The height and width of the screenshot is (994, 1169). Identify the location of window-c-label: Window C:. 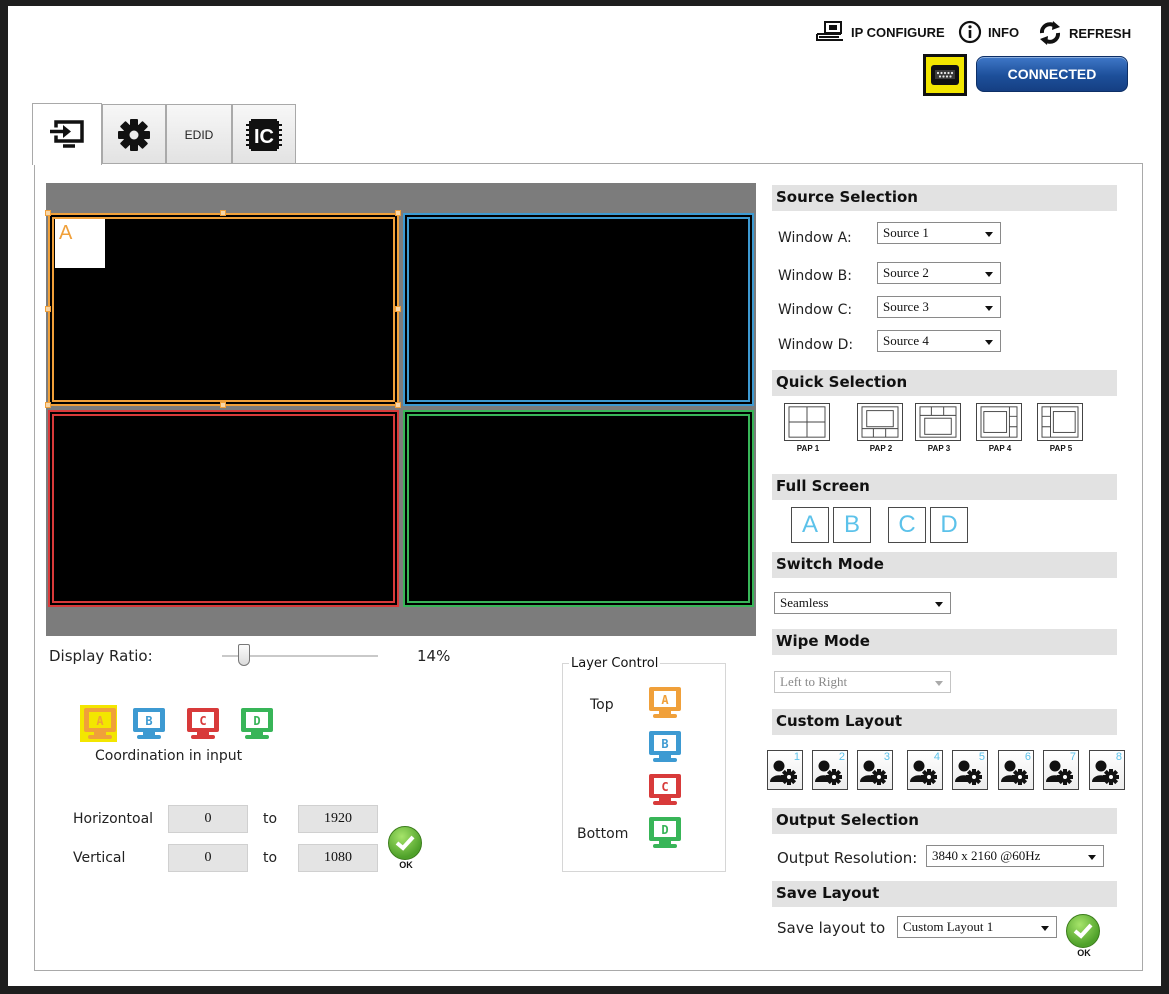
(815, 310).